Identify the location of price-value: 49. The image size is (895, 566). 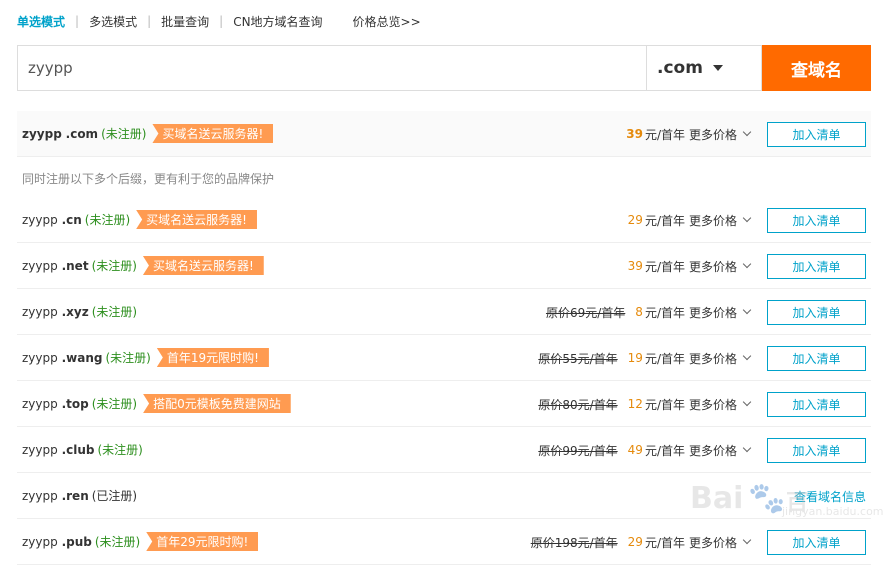
(635, 450).